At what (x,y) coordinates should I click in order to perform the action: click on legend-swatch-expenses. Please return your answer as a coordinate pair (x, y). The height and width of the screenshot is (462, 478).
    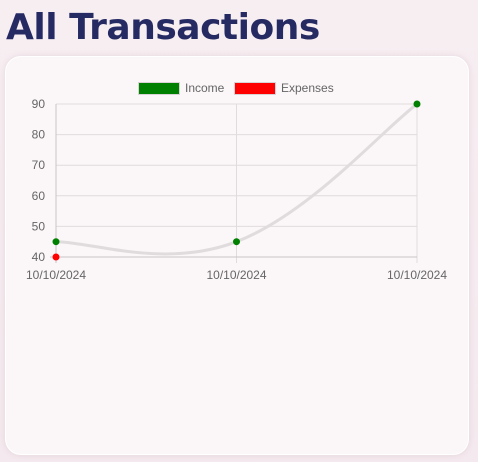
    Looking at the image, I should click on (255, 88).